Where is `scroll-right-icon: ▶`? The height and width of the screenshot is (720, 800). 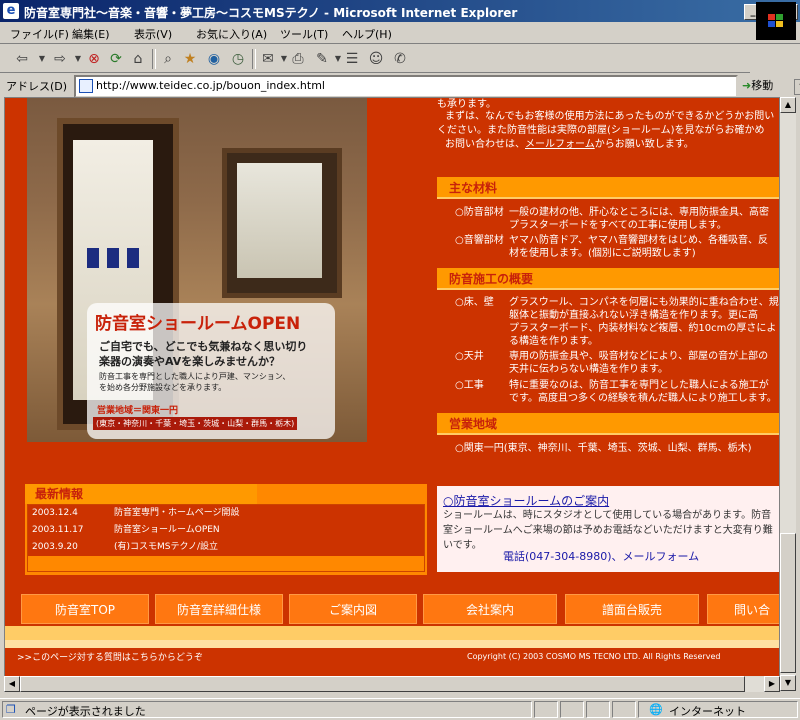 scroll-right-icon: ▶ is located at coordinates (772, 684).